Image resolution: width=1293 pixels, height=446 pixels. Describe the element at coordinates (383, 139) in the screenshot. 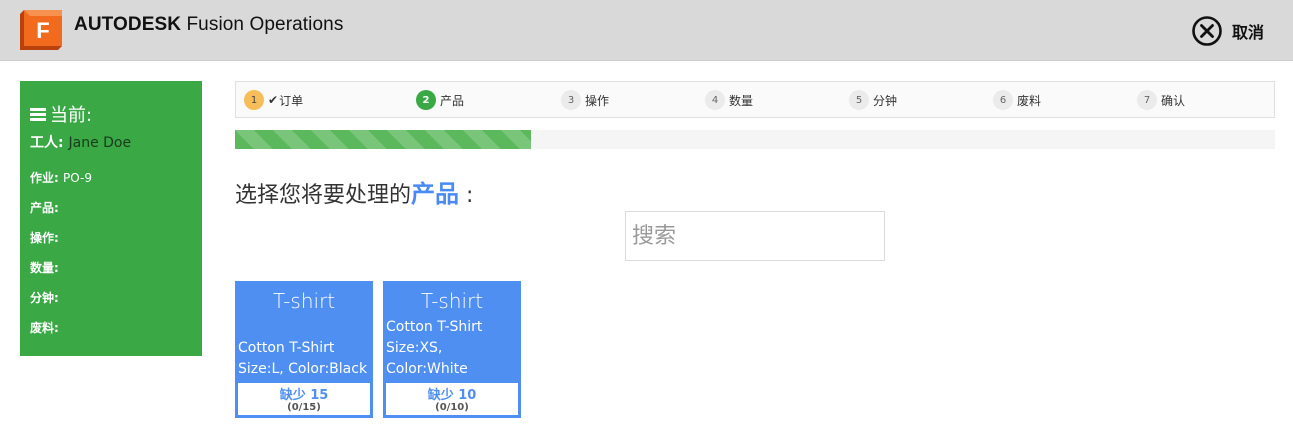

I see `progress-fill` at that location.